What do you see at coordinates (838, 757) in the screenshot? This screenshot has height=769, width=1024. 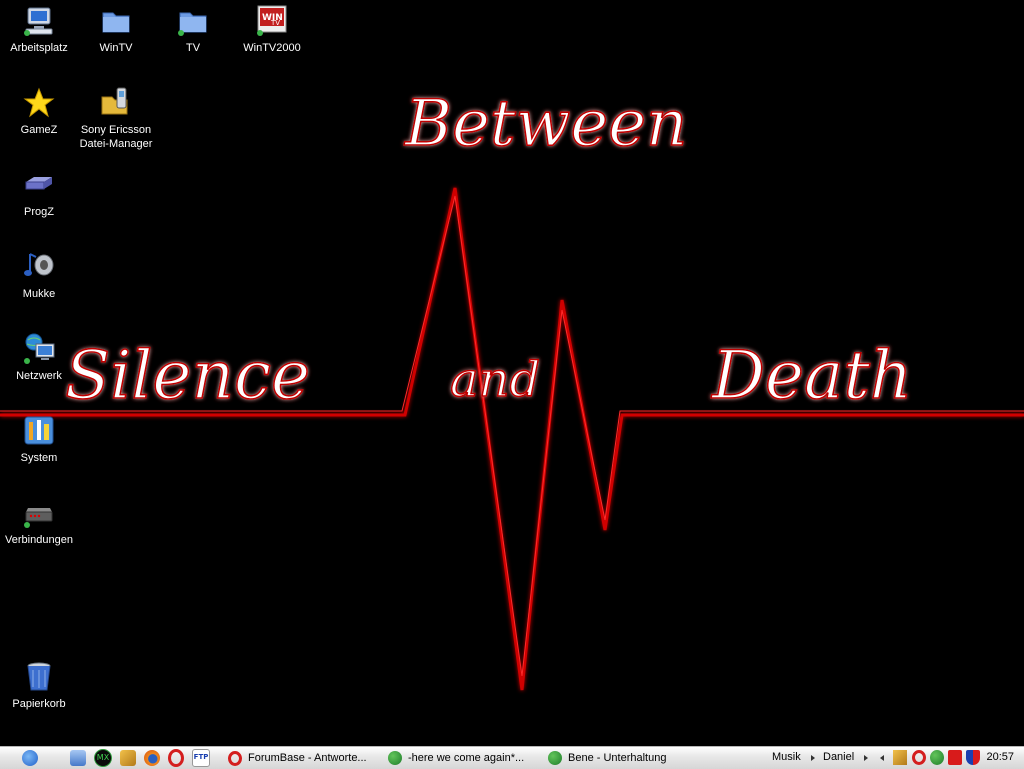 I see `toolbar-daniel: Daniel` at bounding box center [838, 757].